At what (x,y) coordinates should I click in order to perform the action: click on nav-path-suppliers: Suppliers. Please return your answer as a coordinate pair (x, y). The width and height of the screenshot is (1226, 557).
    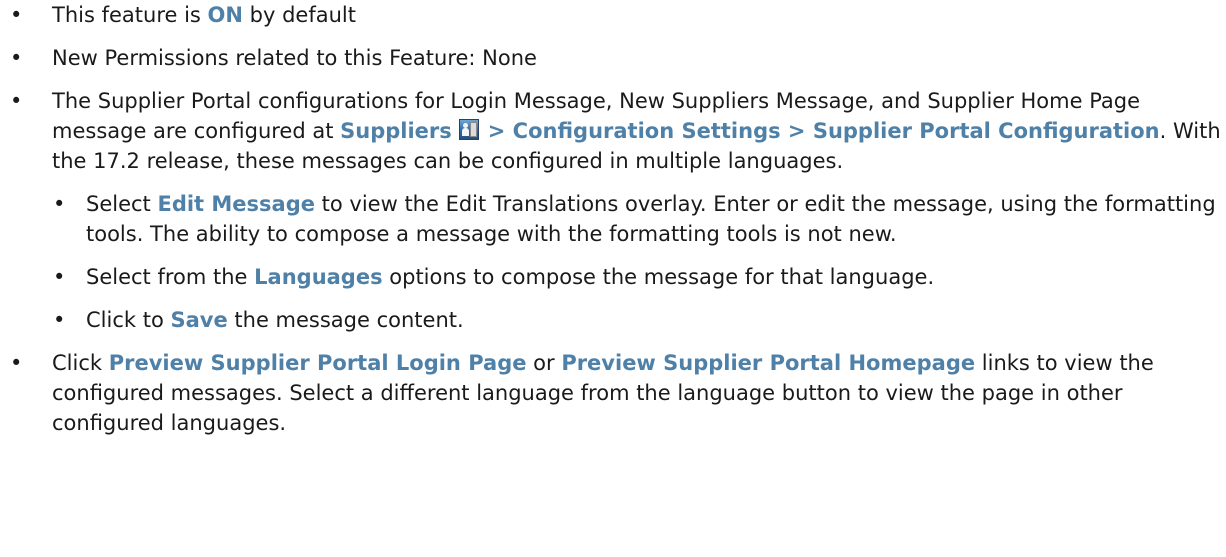
    Looking at the image, I should click on (396, 131).